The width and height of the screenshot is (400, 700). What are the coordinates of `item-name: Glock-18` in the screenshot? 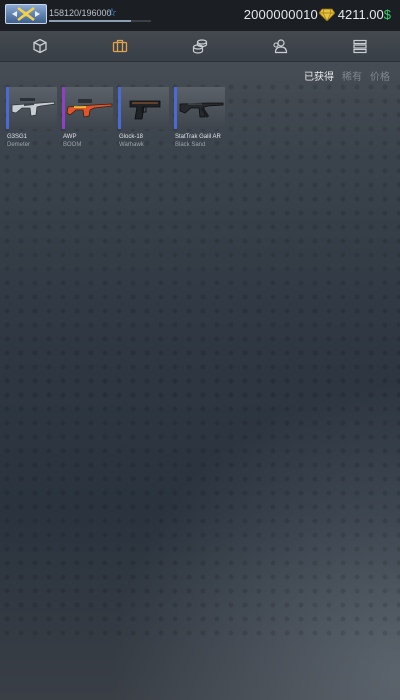 It's located at (131, 137).